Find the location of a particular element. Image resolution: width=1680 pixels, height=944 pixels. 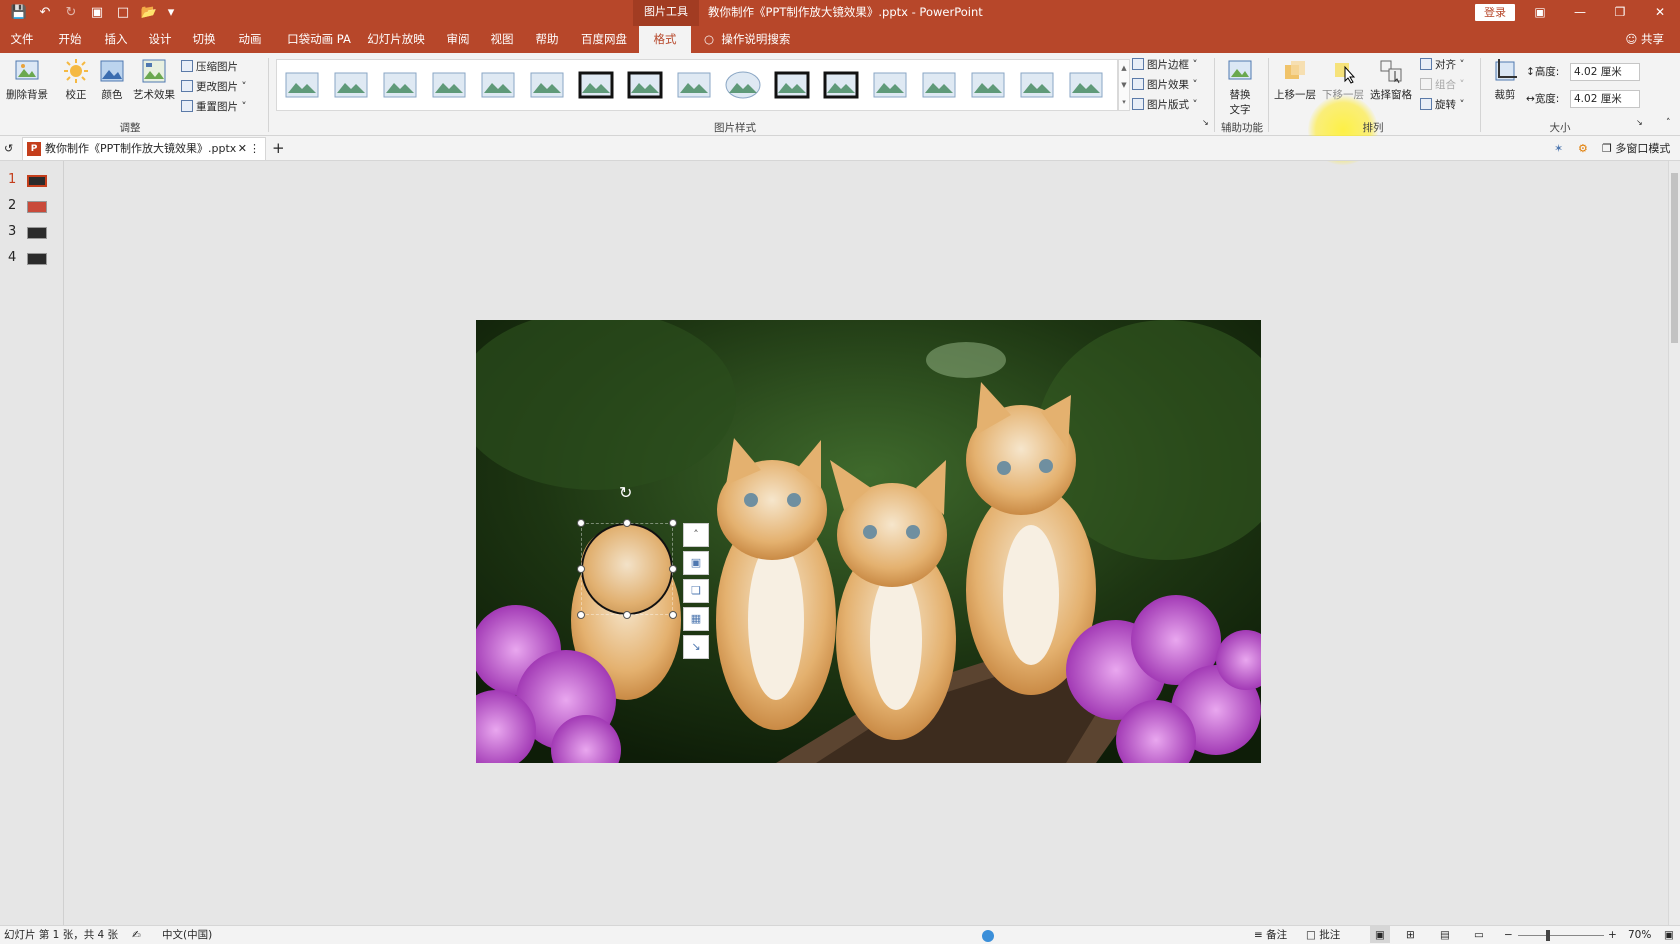

notes-button: ≡ 备注 is located at coordinates (1270, 935).